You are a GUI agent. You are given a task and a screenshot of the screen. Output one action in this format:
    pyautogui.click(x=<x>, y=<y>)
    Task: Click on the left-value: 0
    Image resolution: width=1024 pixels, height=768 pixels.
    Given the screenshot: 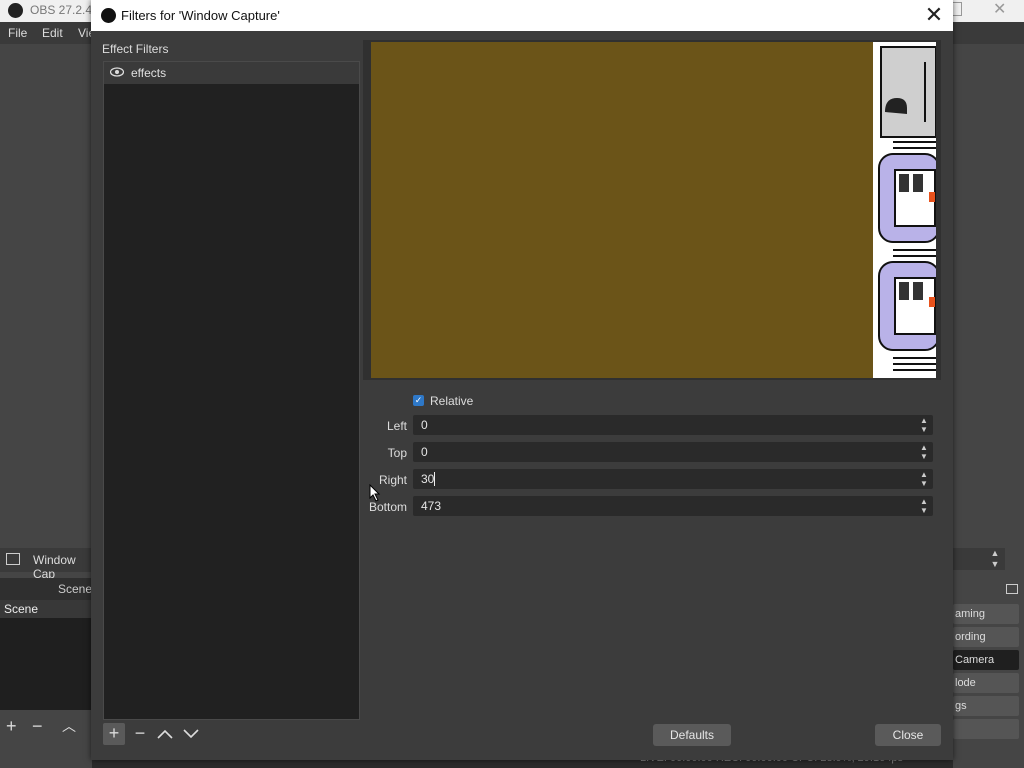 What is the action you would take?
    pyautogui.click(x=424, y=425)
    